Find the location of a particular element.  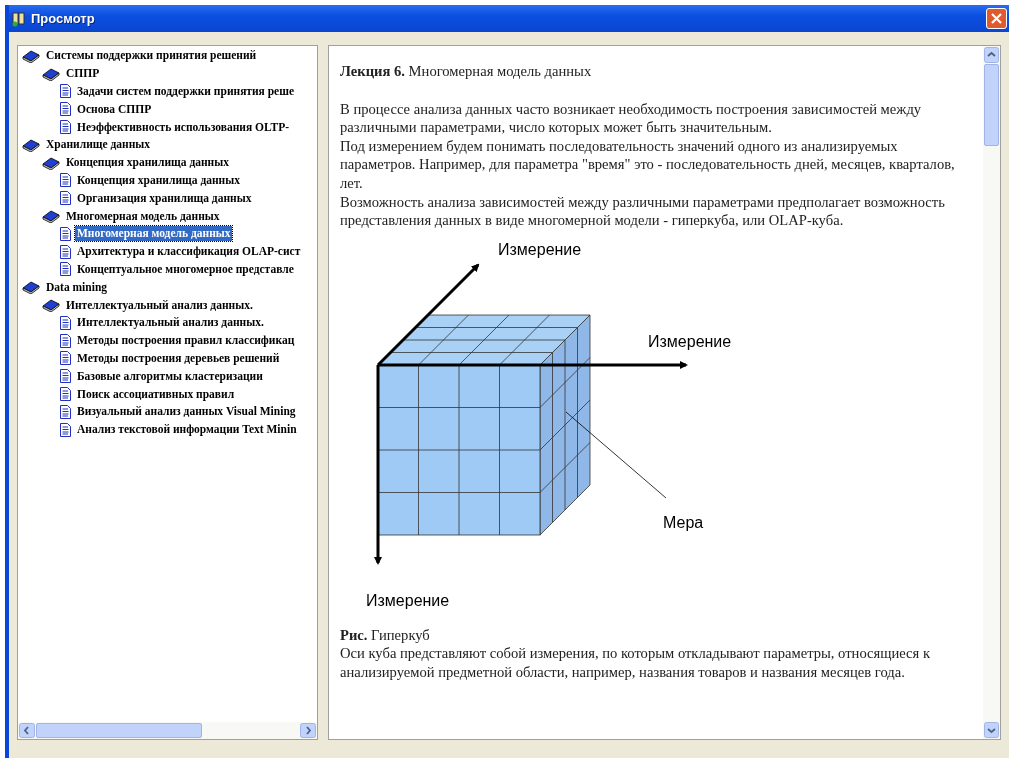

scroll-right-icon is located at coordinates (308, 730).